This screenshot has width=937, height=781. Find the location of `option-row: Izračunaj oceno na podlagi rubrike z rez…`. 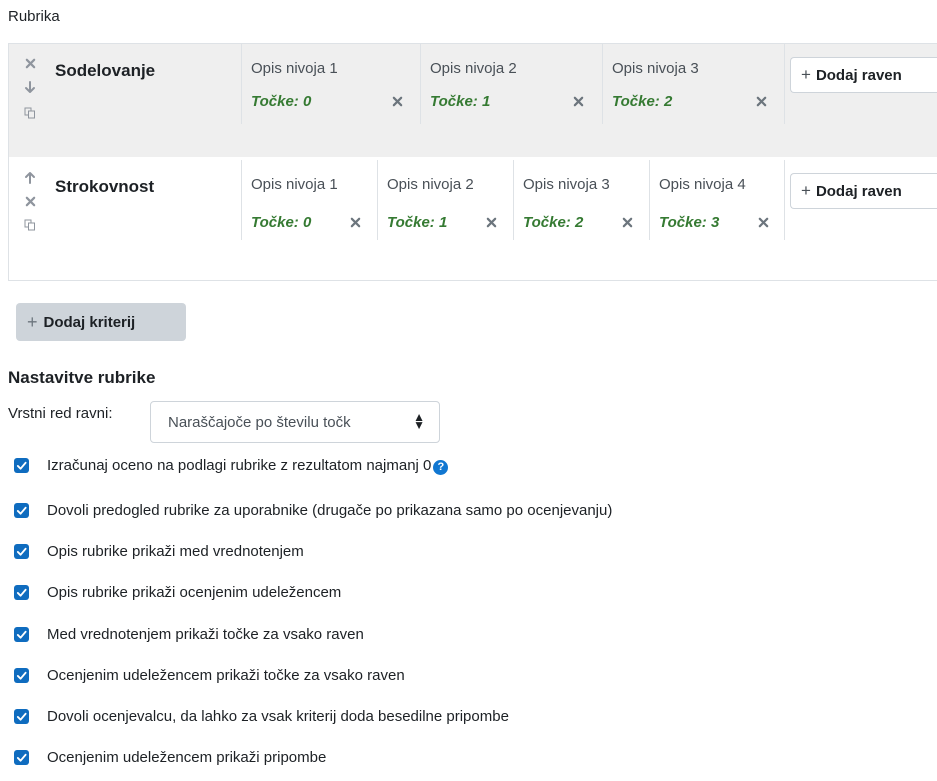

option-row: Izračunaj oceno na podlagi rubrike z rez… is located at coordinates (231, 465).